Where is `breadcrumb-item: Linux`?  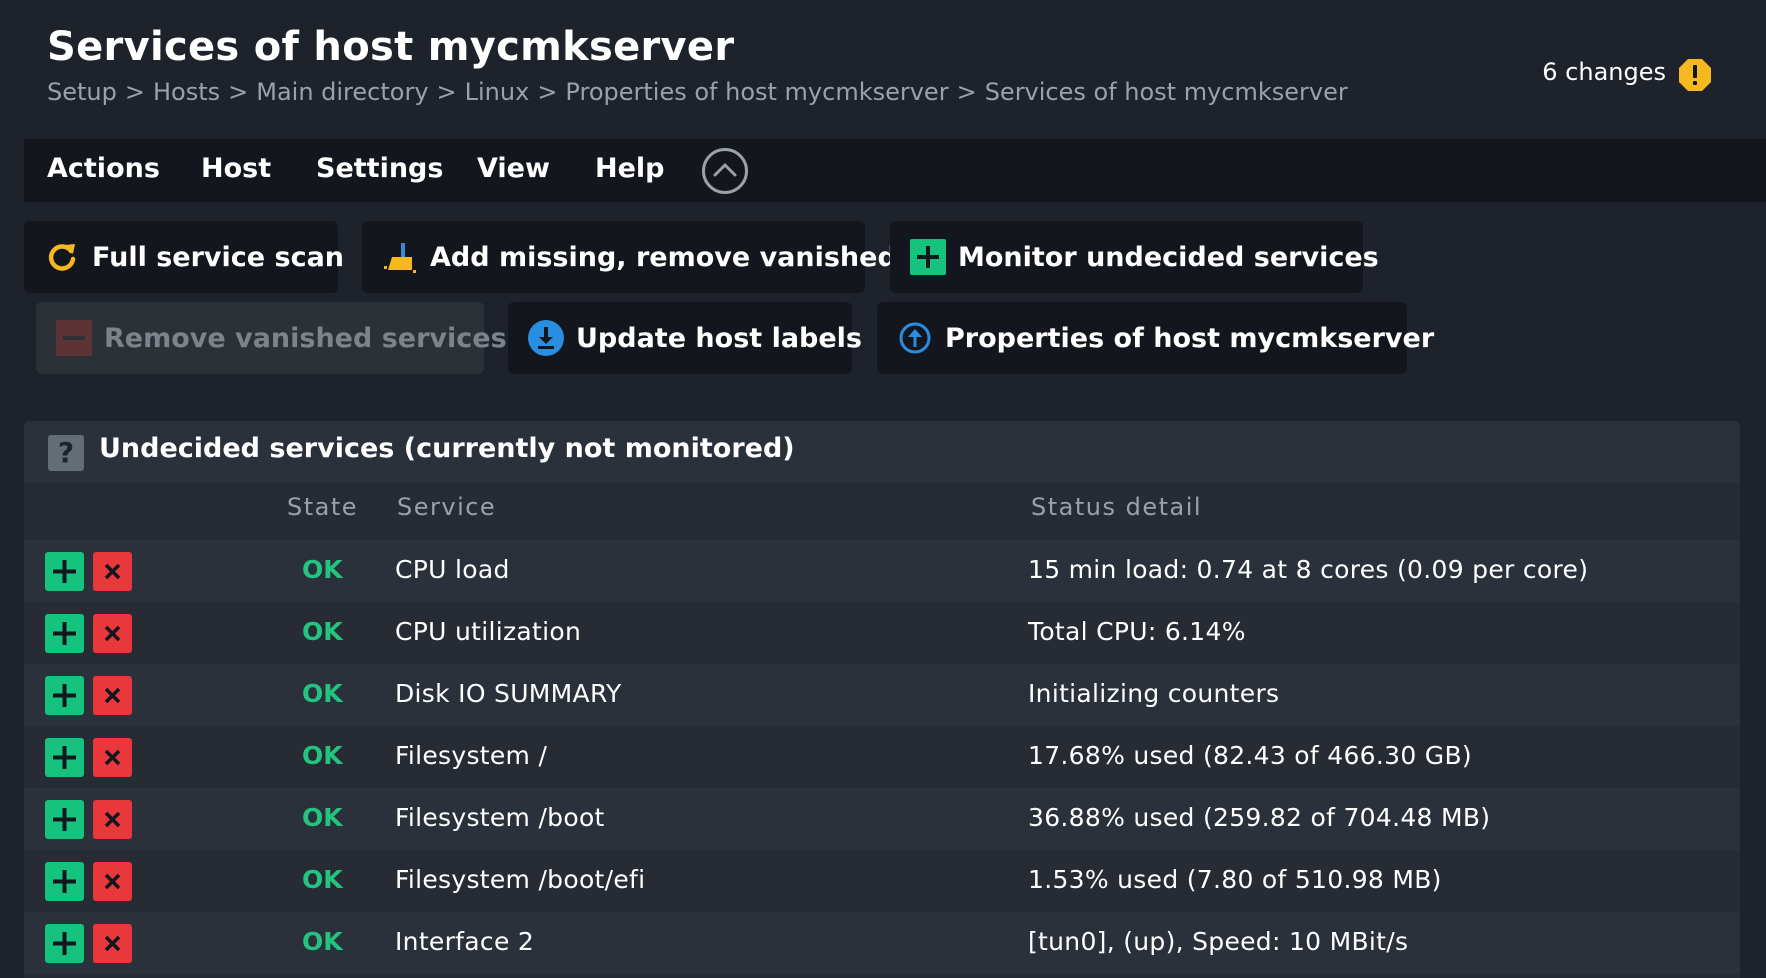
breadcrumb-item: Linux is located at coordinates (497, 92).